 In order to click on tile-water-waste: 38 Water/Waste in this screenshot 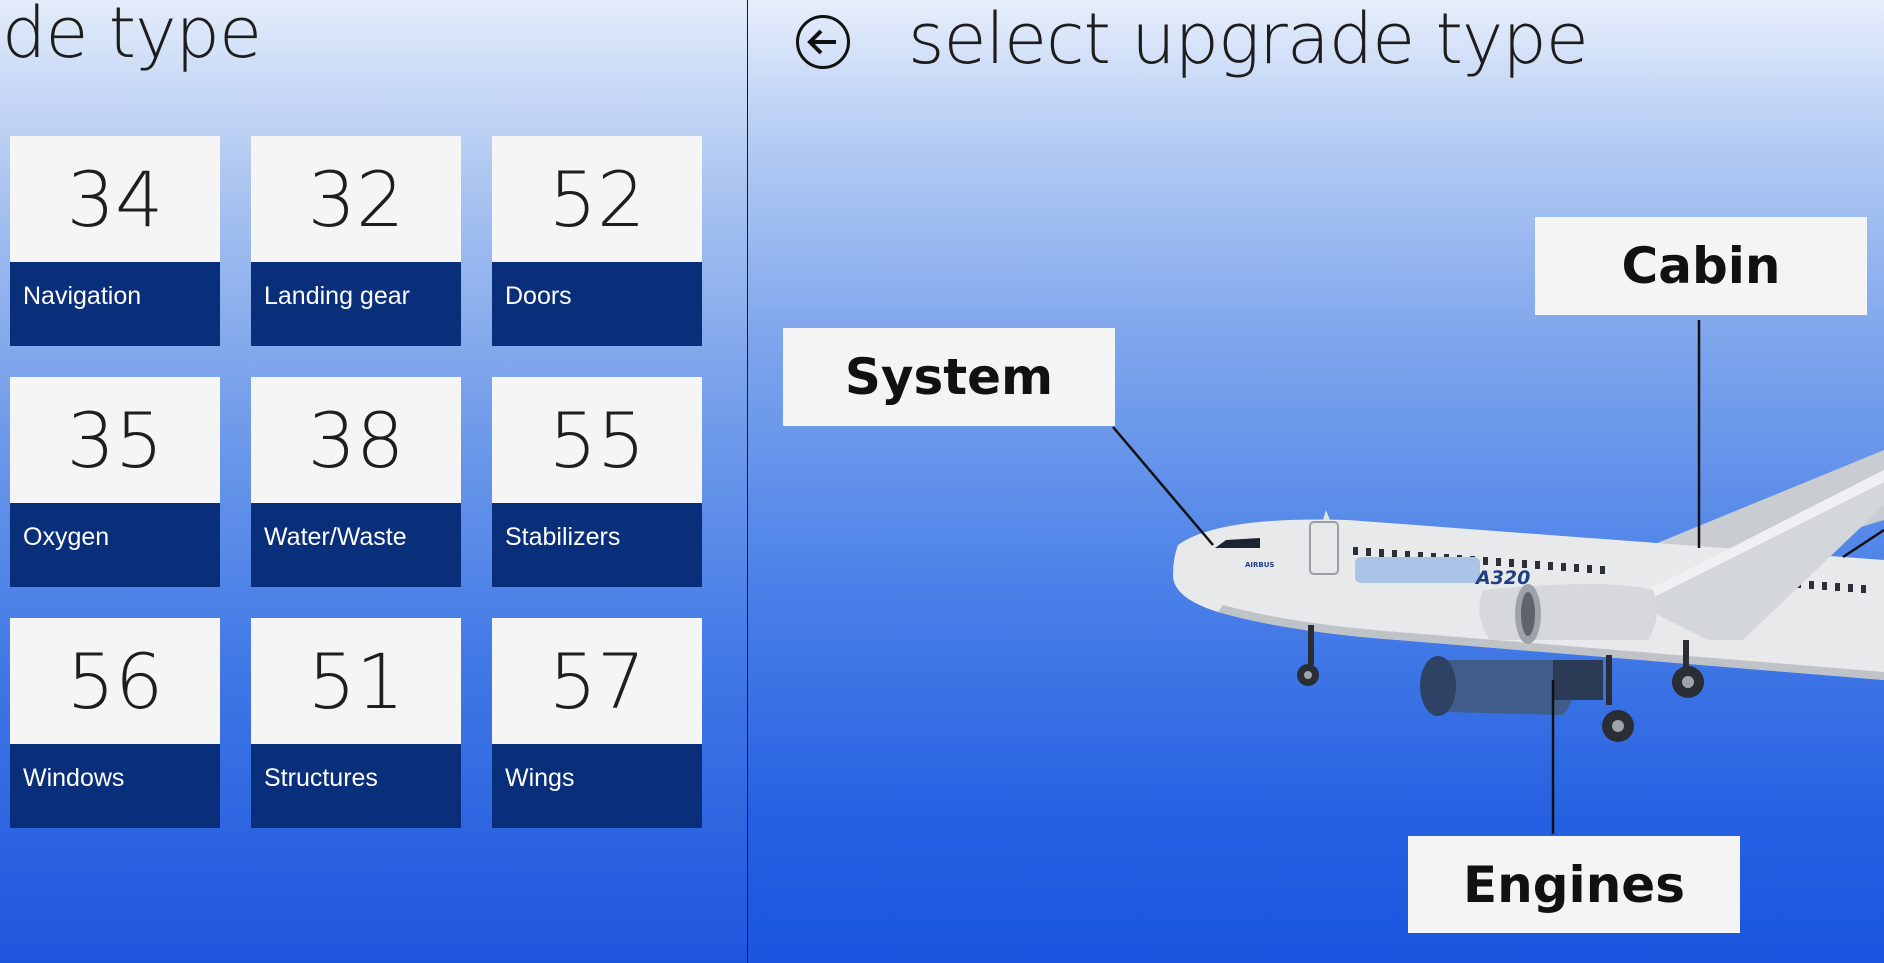, I will do `click(356, 482)`.